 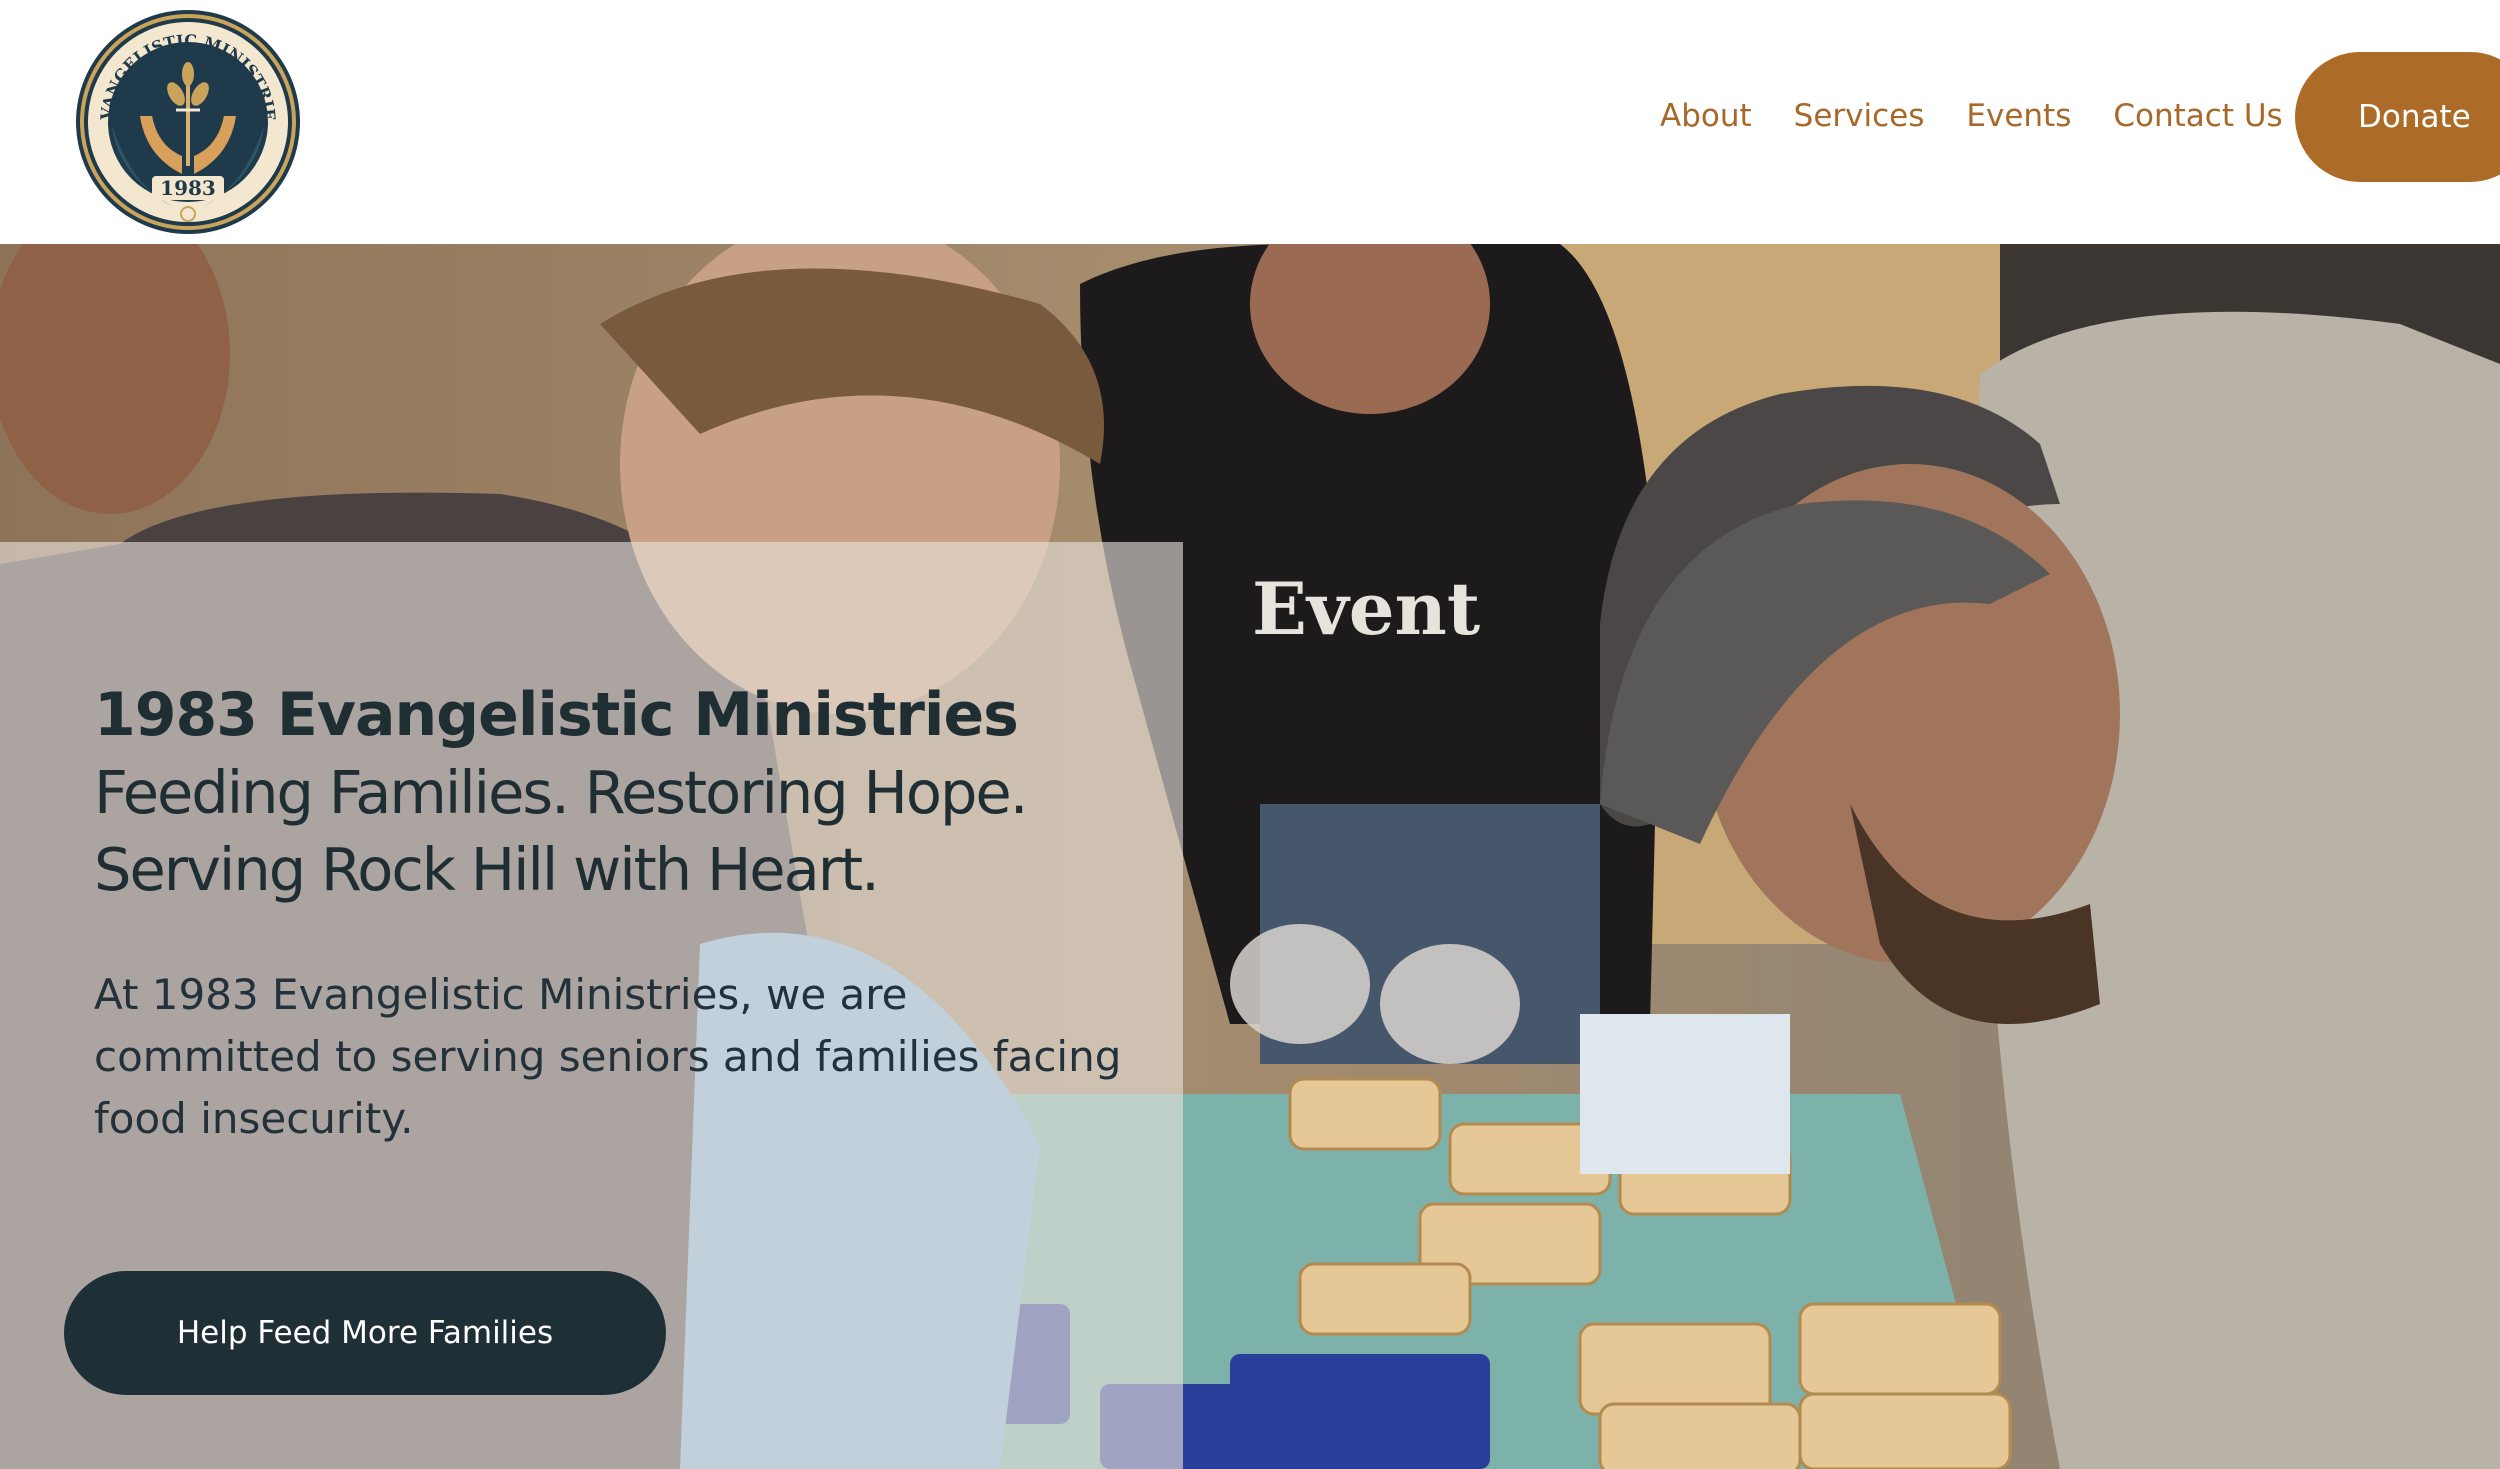 What do you see at coordinates (1859, 116) in the screenshot?
I see `nav-services: Services` at bounding box center [1859, 116].